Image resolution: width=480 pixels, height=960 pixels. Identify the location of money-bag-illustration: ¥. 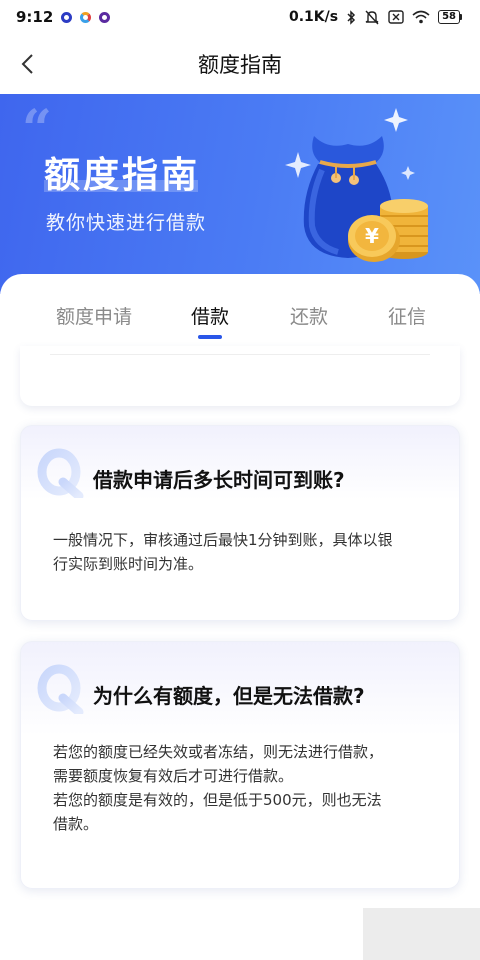
(356, 185).